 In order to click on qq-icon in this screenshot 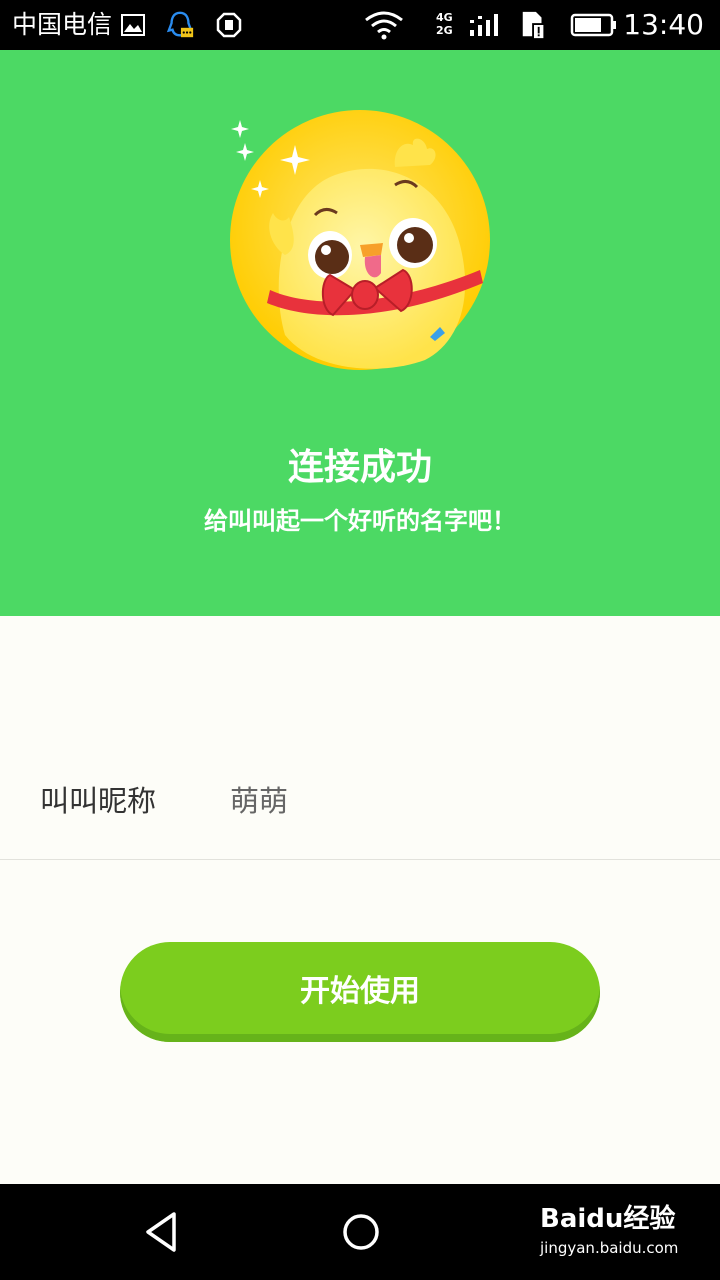, I will do `click(180, 24)`.